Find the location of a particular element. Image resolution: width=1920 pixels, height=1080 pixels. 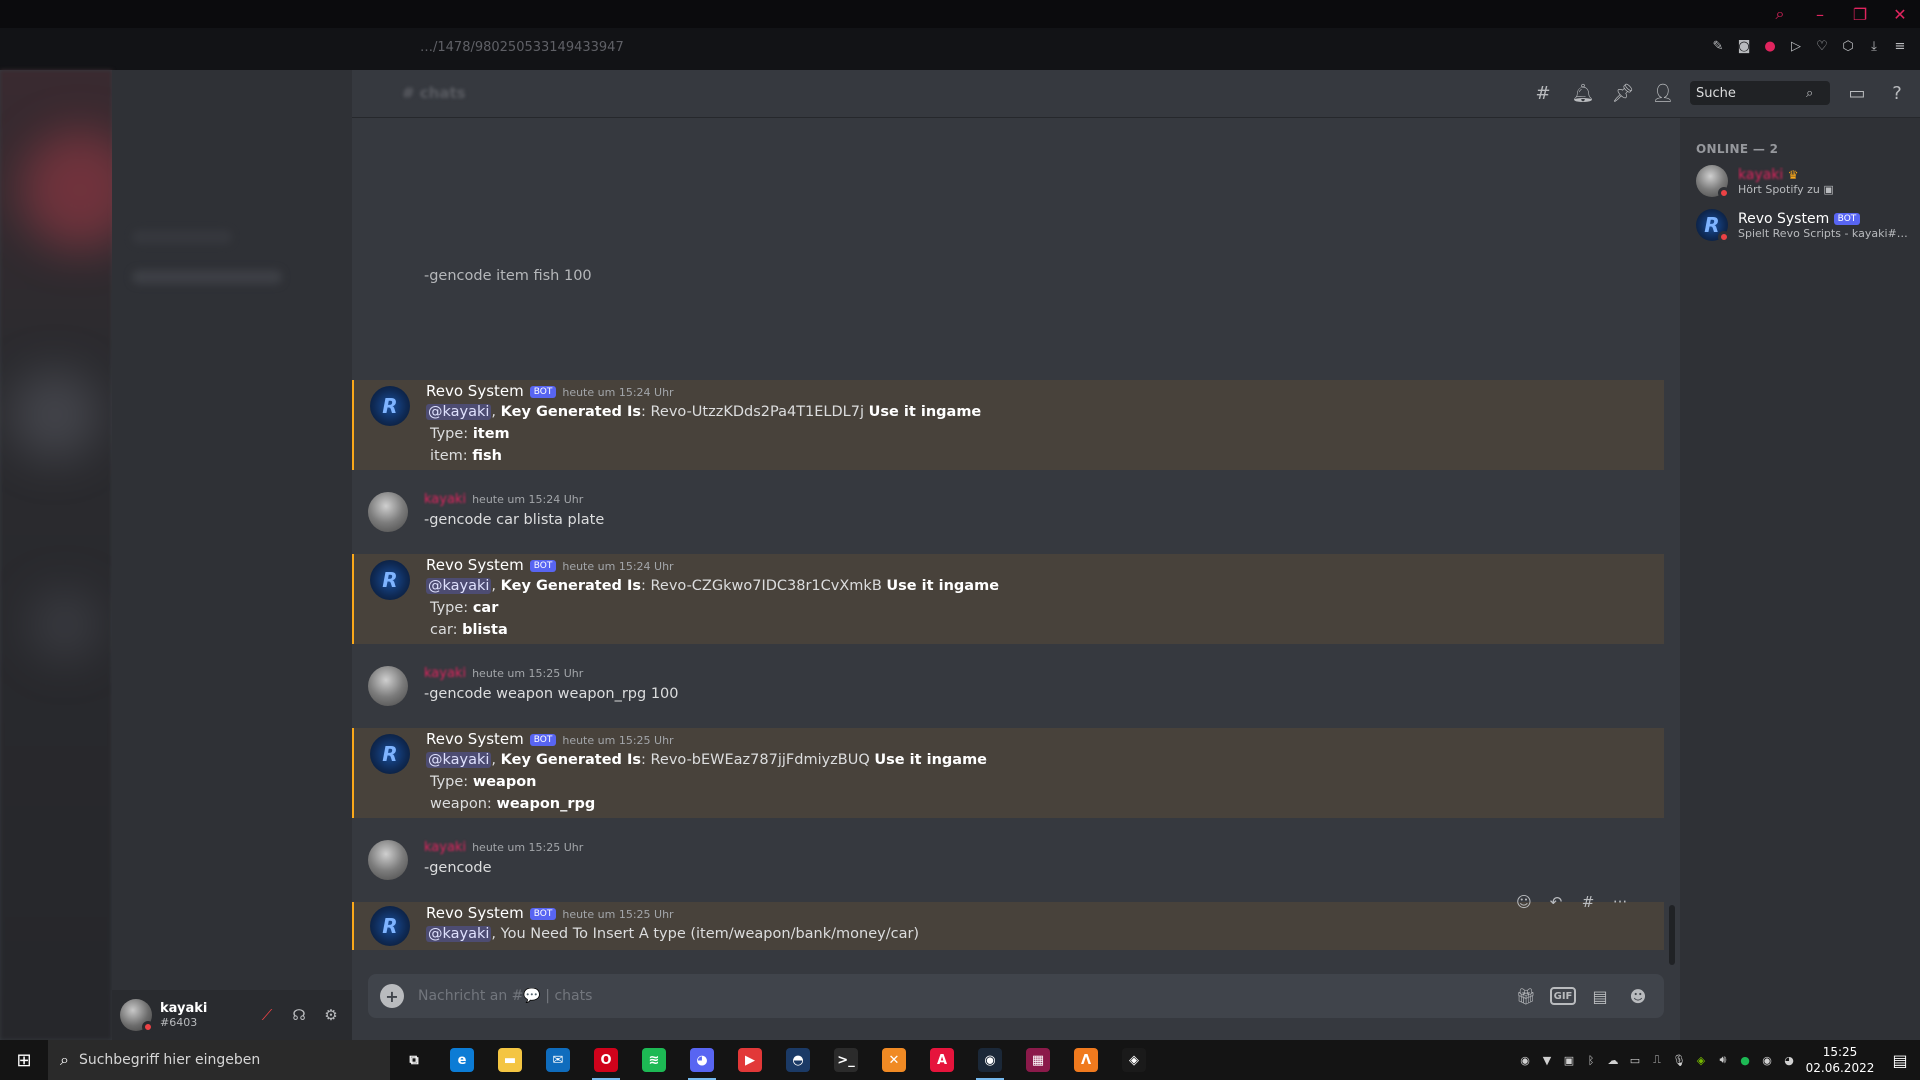

threads-icon: # is located at coordinates (1543, 93).